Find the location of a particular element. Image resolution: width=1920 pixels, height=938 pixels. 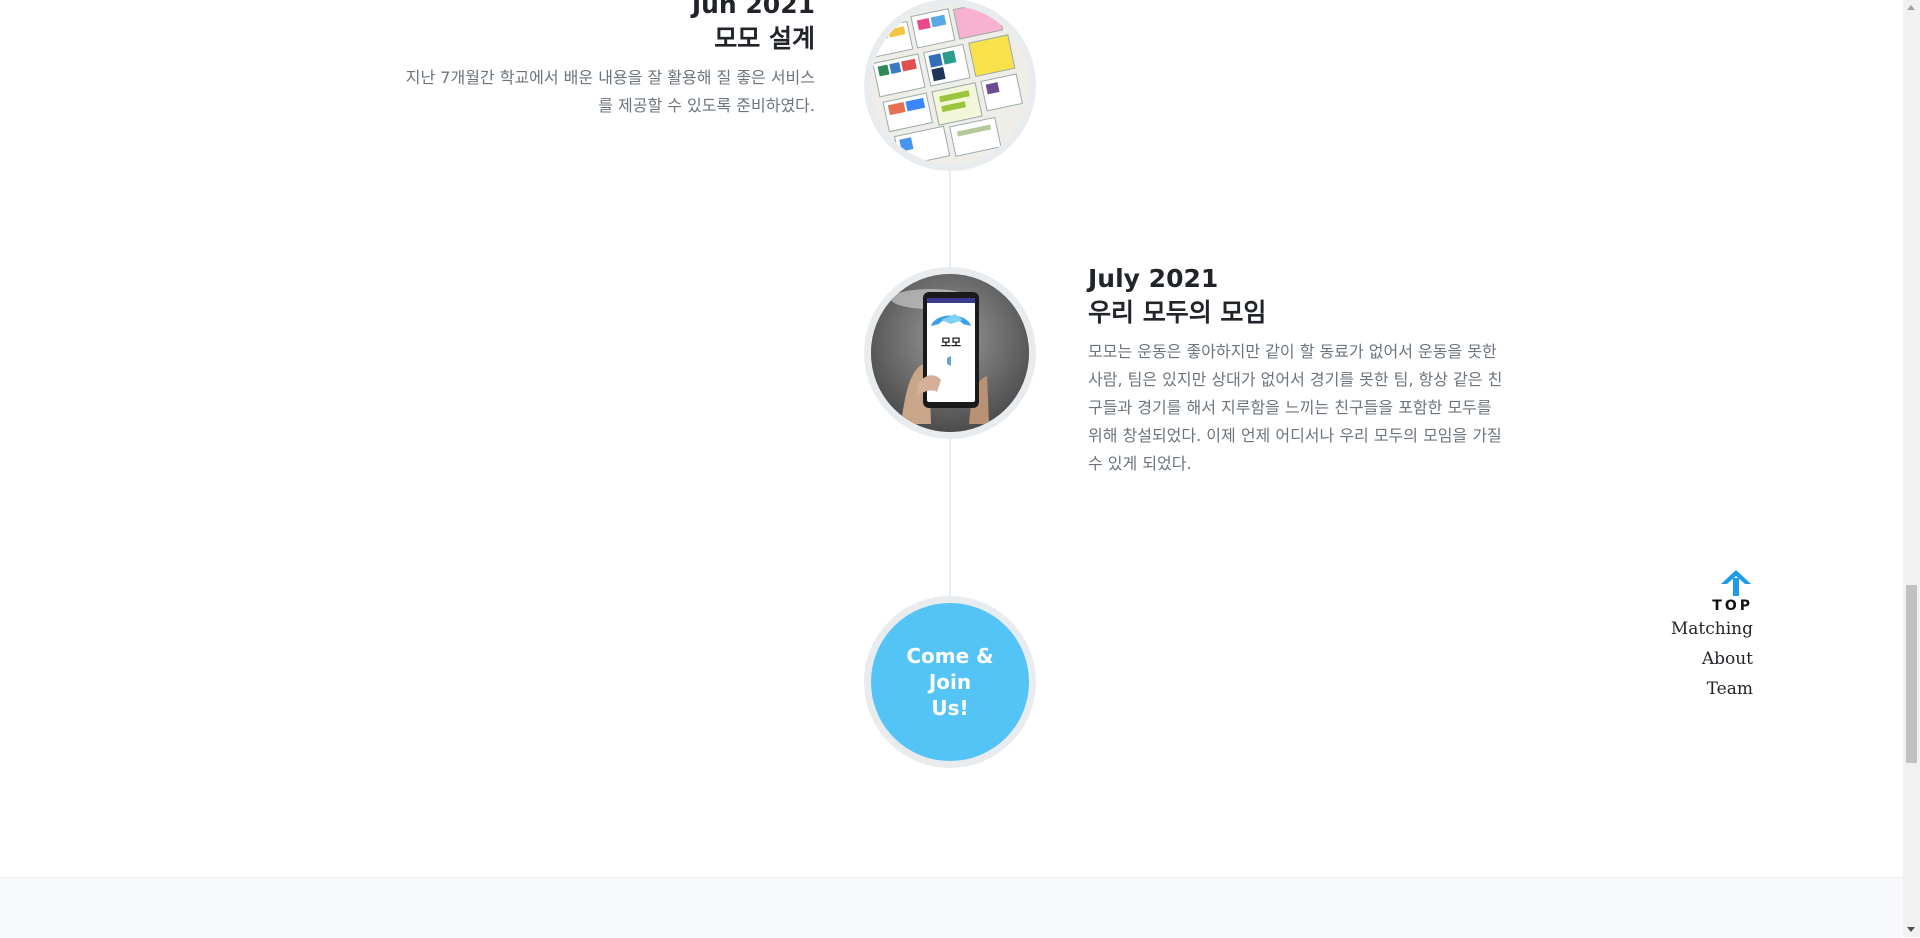

scroll-down-arrow-icon is located at coordinates (1911, 929).